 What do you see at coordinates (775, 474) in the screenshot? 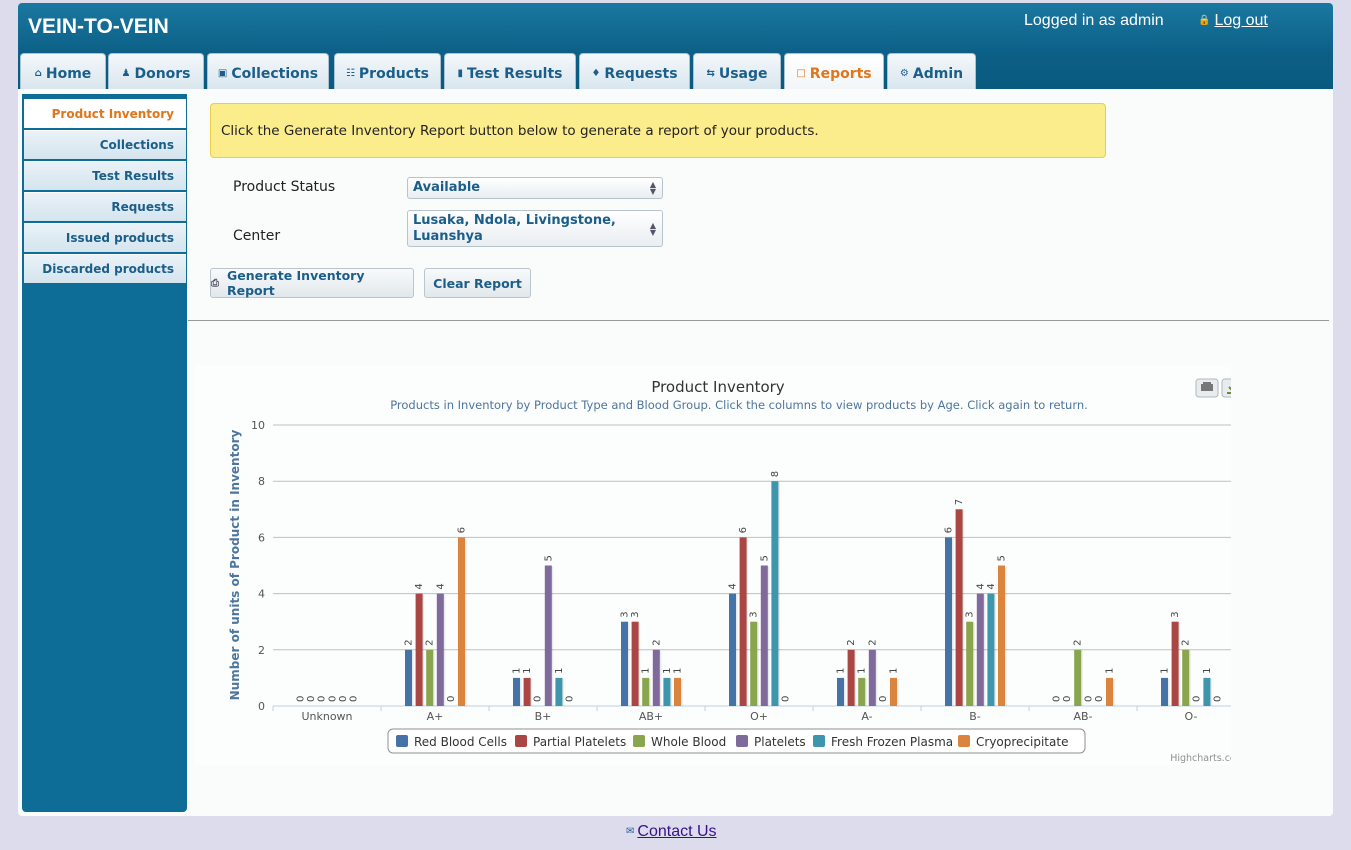
I see `bar-value-label: 8` at bounding box center [775, 474].